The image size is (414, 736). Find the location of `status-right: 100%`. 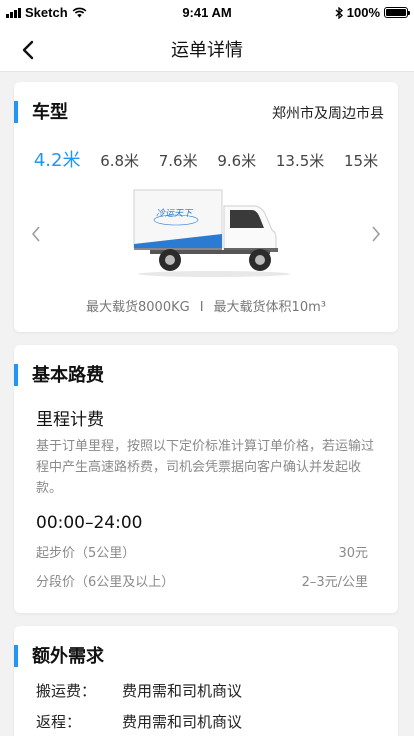

status-right: 100% is located at coordinates (372, 12).